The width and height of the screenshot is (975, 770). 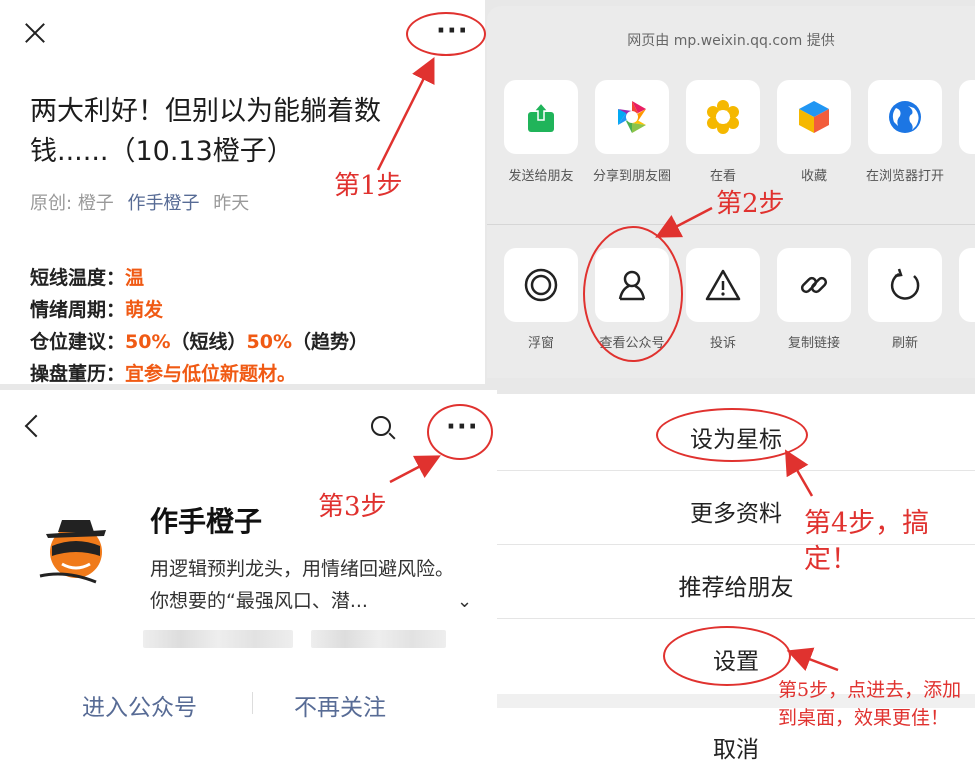 I want to click on step3-note: 第3步, so click(x=352, y=507).